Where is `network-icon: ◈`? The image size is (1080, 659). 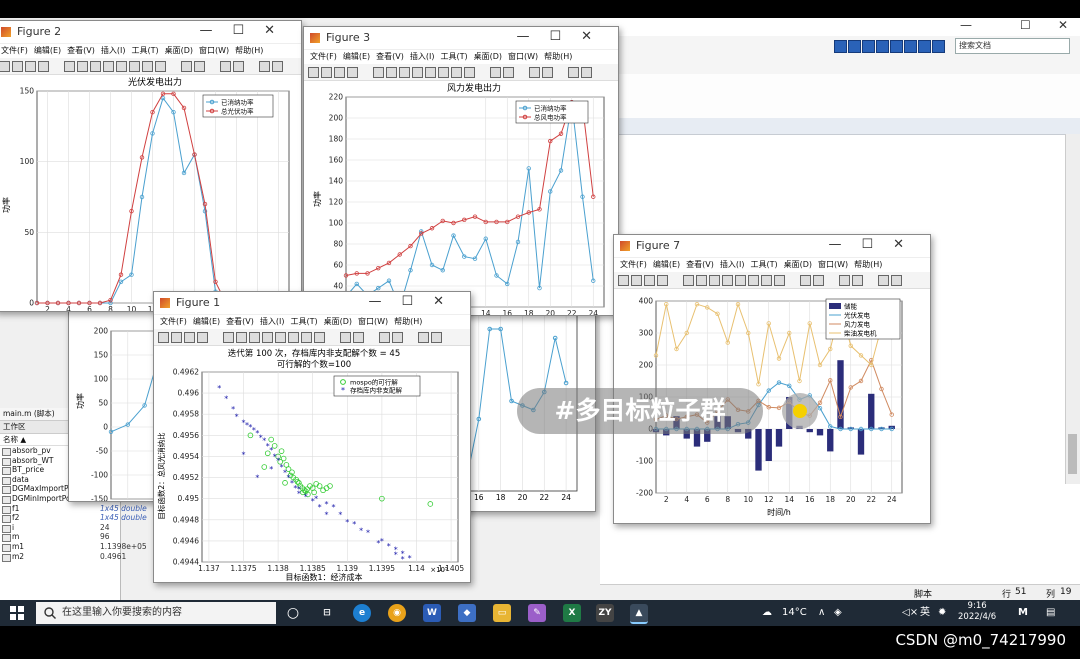 network-icon: ◈ is located at coordinates (838, 613).